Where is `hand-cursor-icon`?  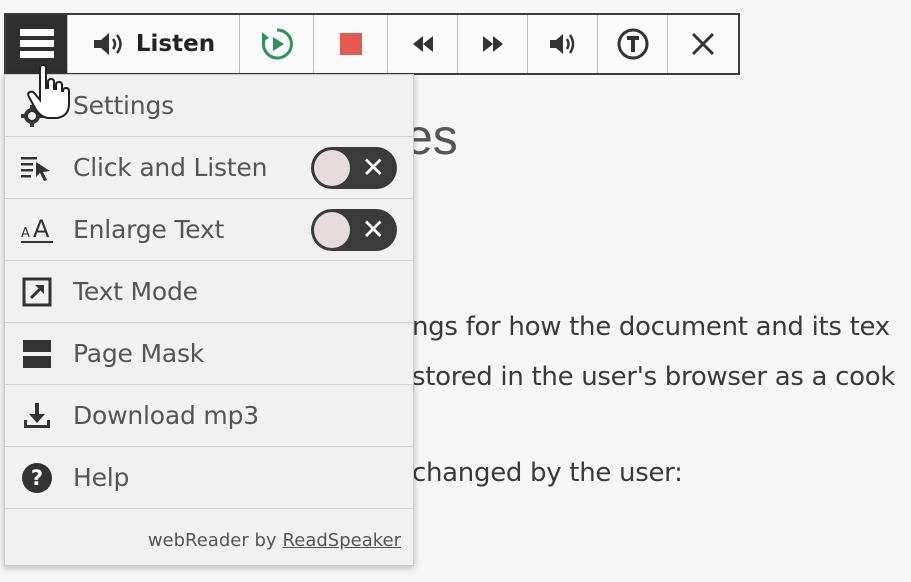 hand-cursor-icon is located at coordinates (48, 91).